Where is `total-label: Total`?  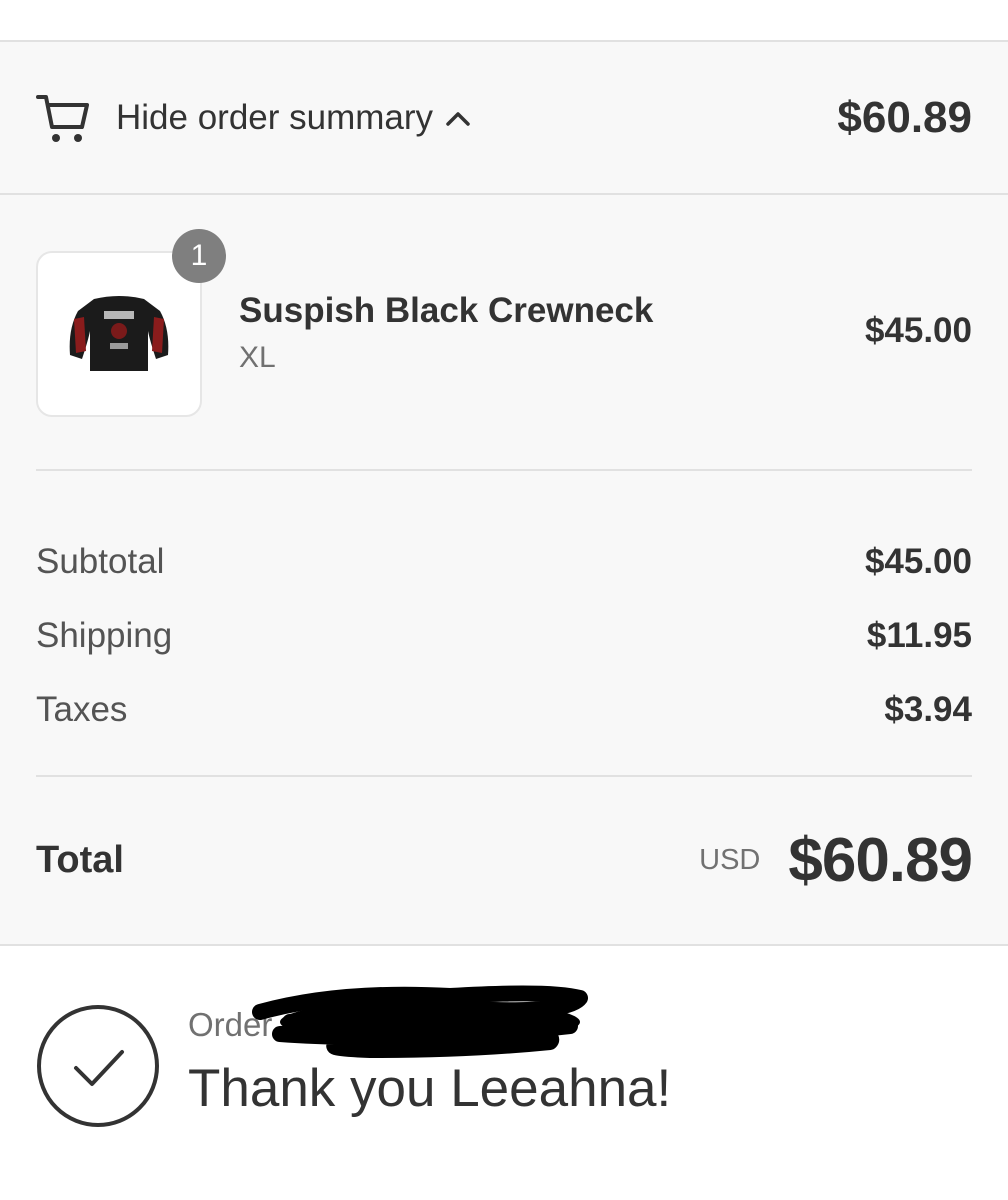
total-label: Total is located at coordinates (80, 860).